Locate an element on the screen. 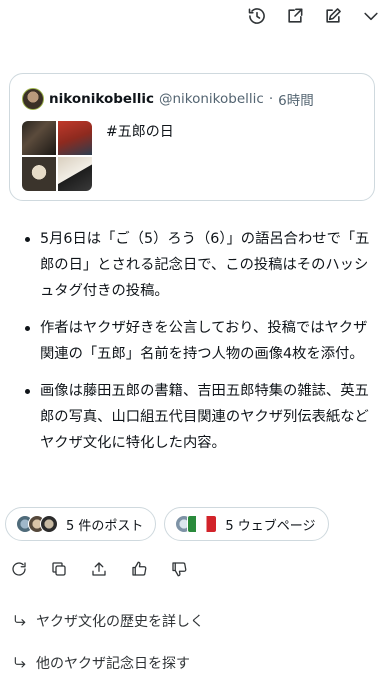 The height and width of the screenshot is (676, 389). post-time: 6時間 is located at coordinates (296, 101).